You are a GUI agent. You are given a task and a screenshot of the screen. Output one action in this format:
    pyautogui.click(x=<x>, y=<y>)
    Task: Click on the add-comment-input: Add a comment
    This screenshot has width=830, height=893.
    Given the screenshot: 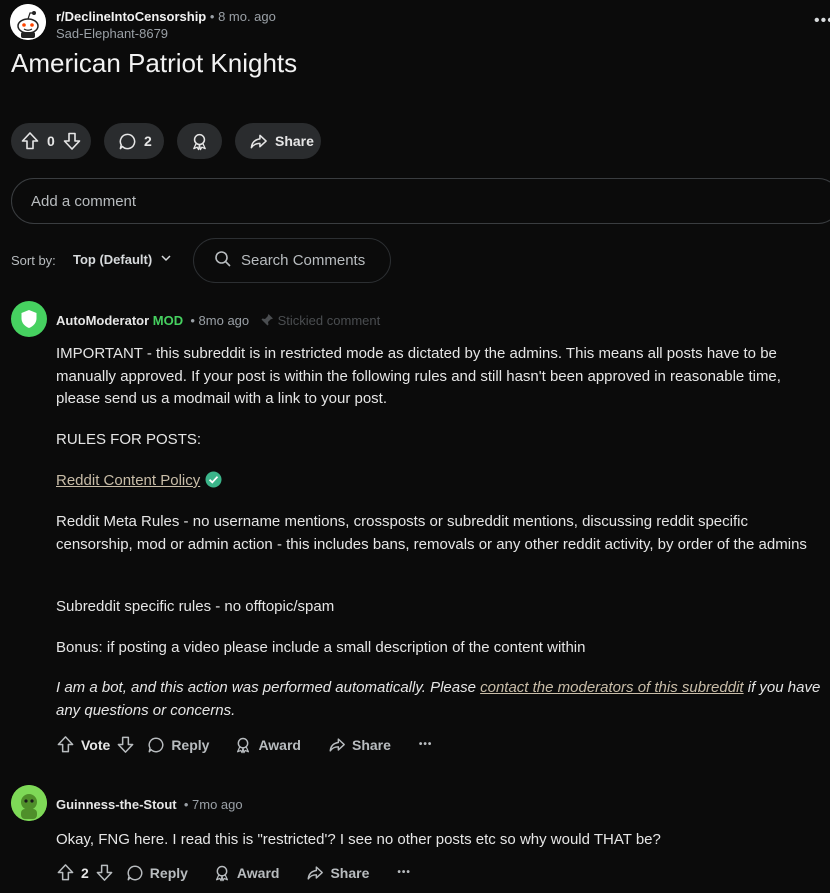 What is the action you would take?
    pyautogui.click(x=420, y=201)
    